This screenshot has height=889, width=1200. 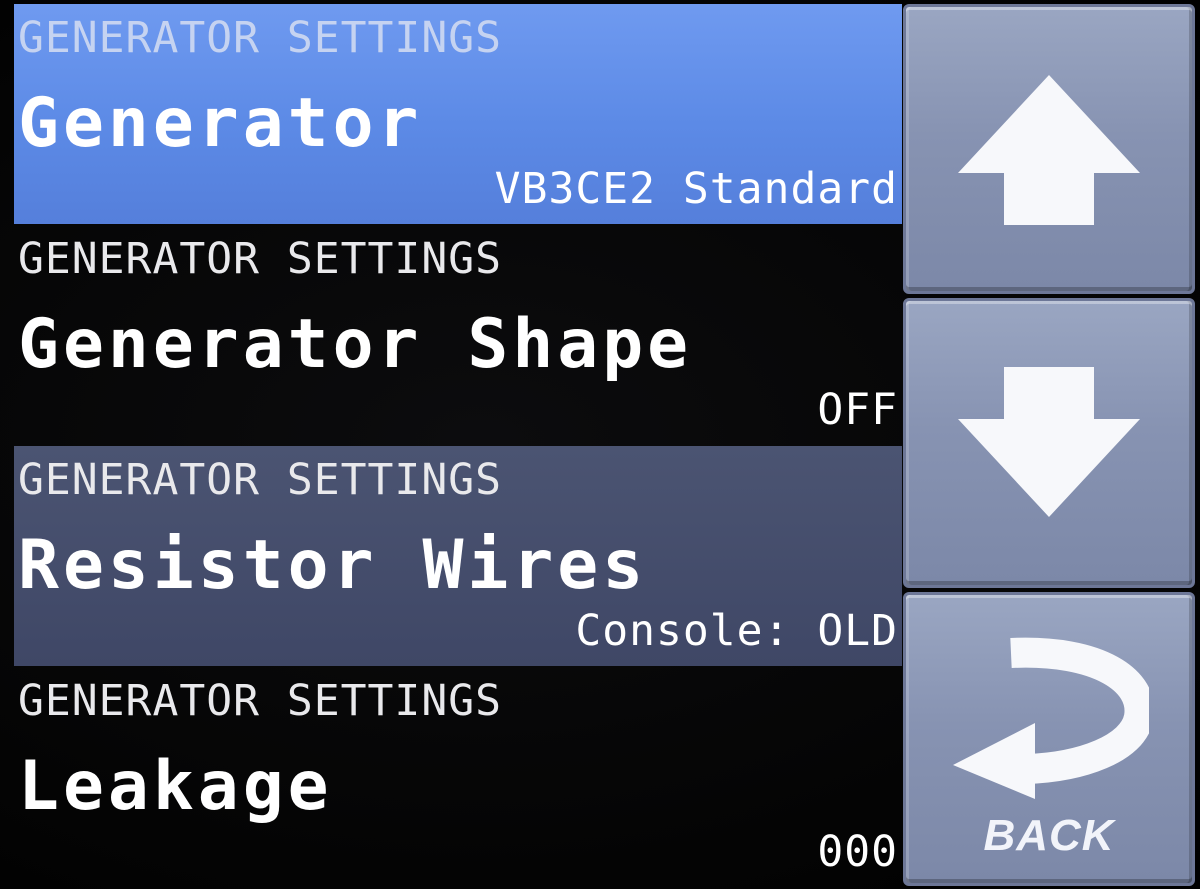 I want to click on scroll-up-button, so click(x=1049, y=149).